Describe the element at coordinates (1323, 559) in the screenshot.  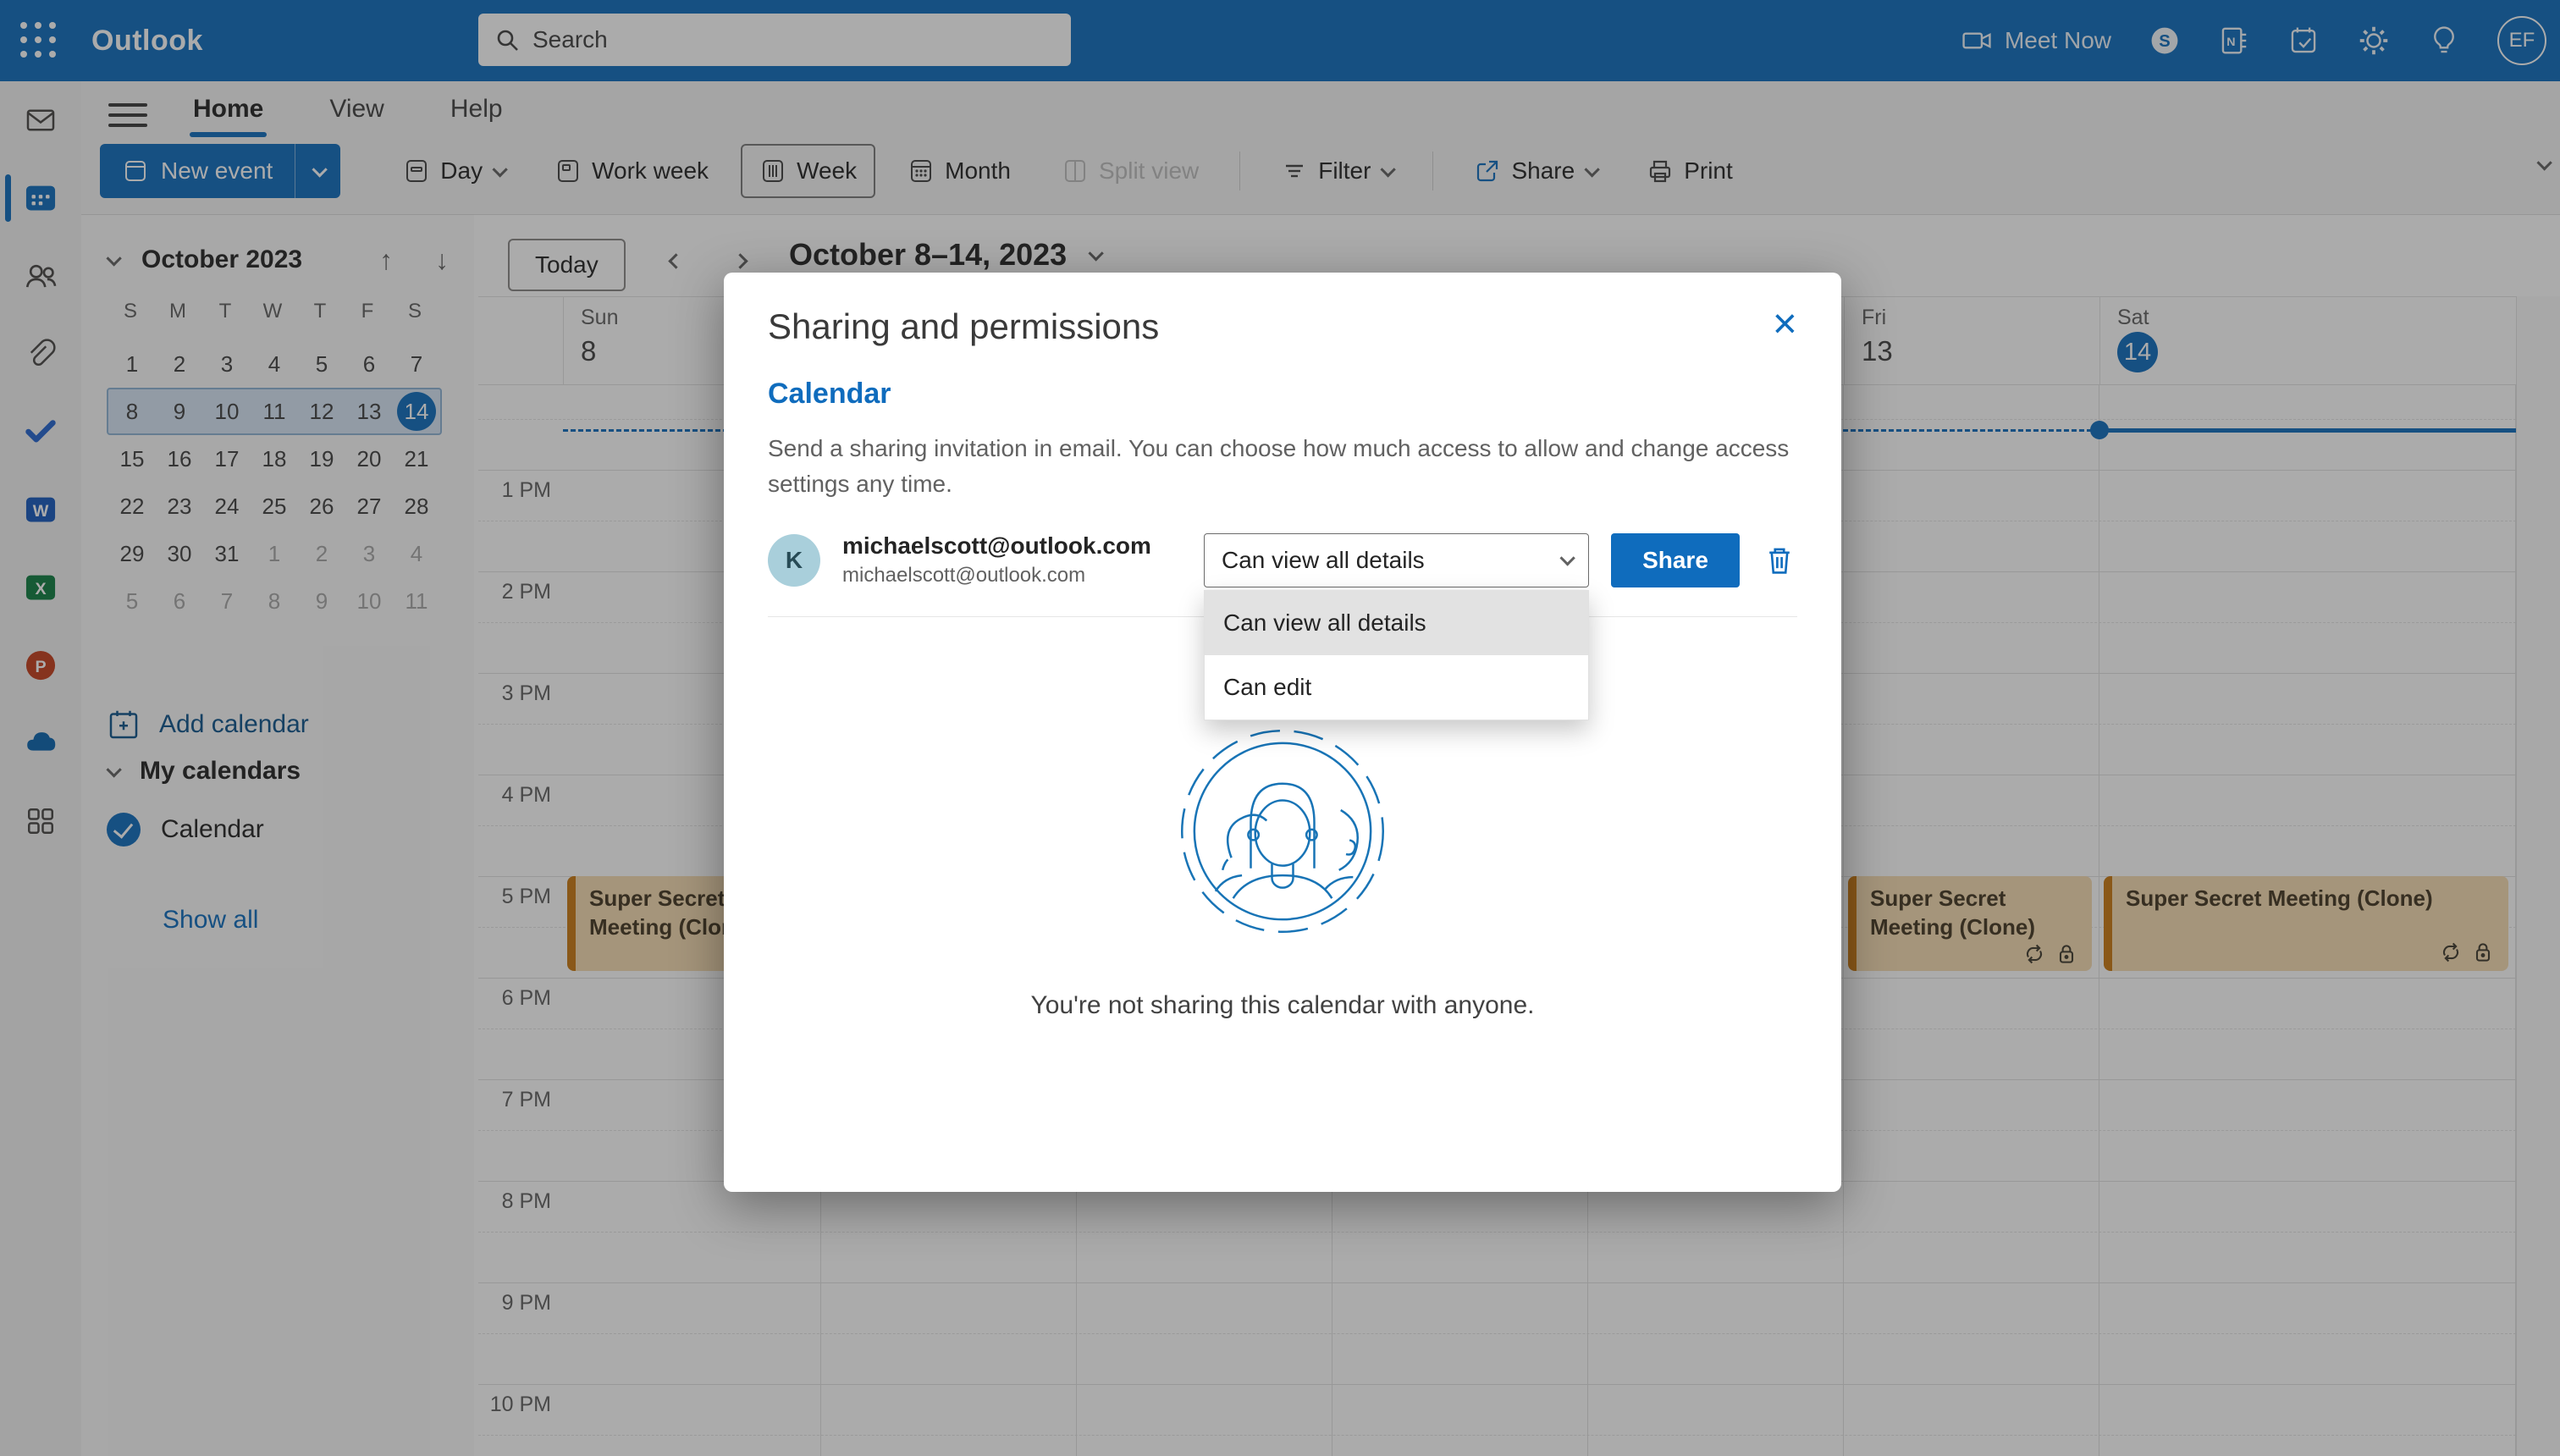
I see `permission-dropdown-value: Can view all details` at that location.